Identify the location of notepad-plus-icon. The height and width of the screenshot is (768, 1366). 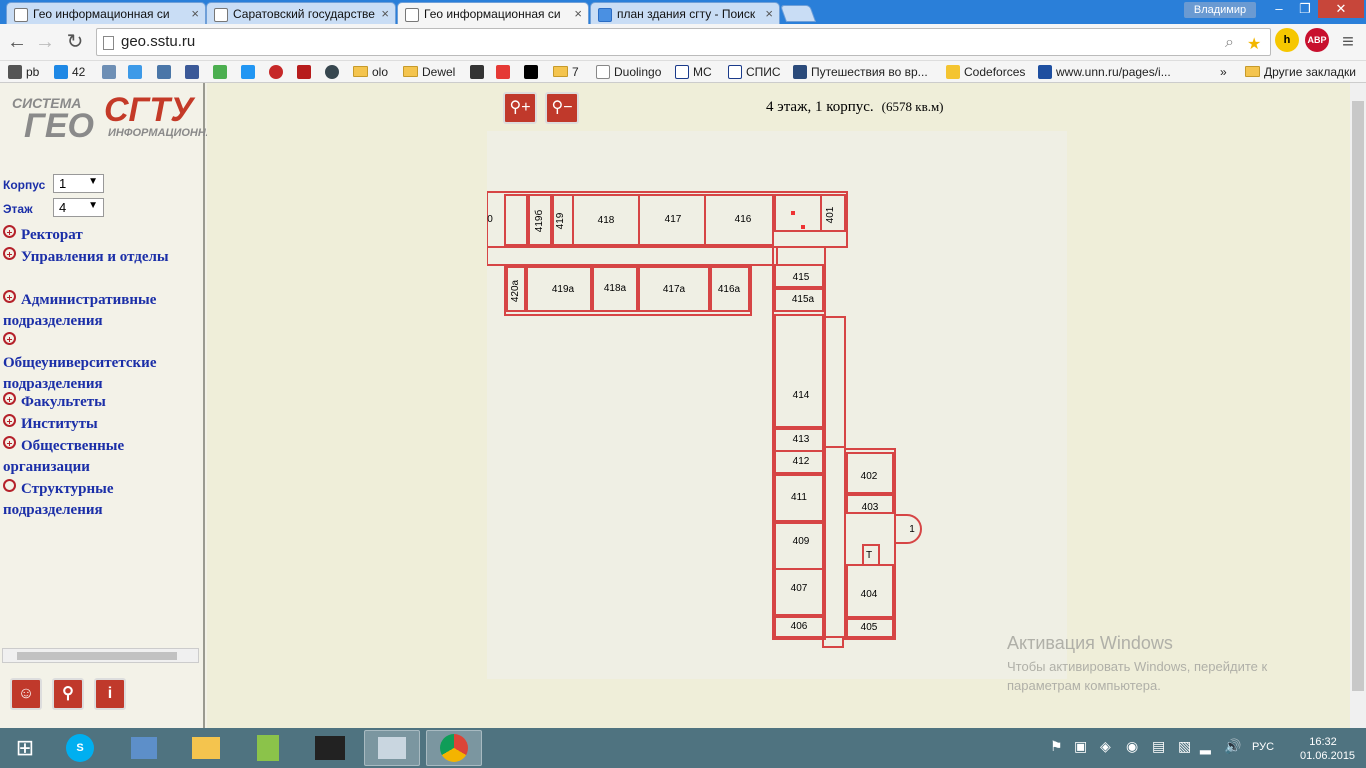
(268, 748).